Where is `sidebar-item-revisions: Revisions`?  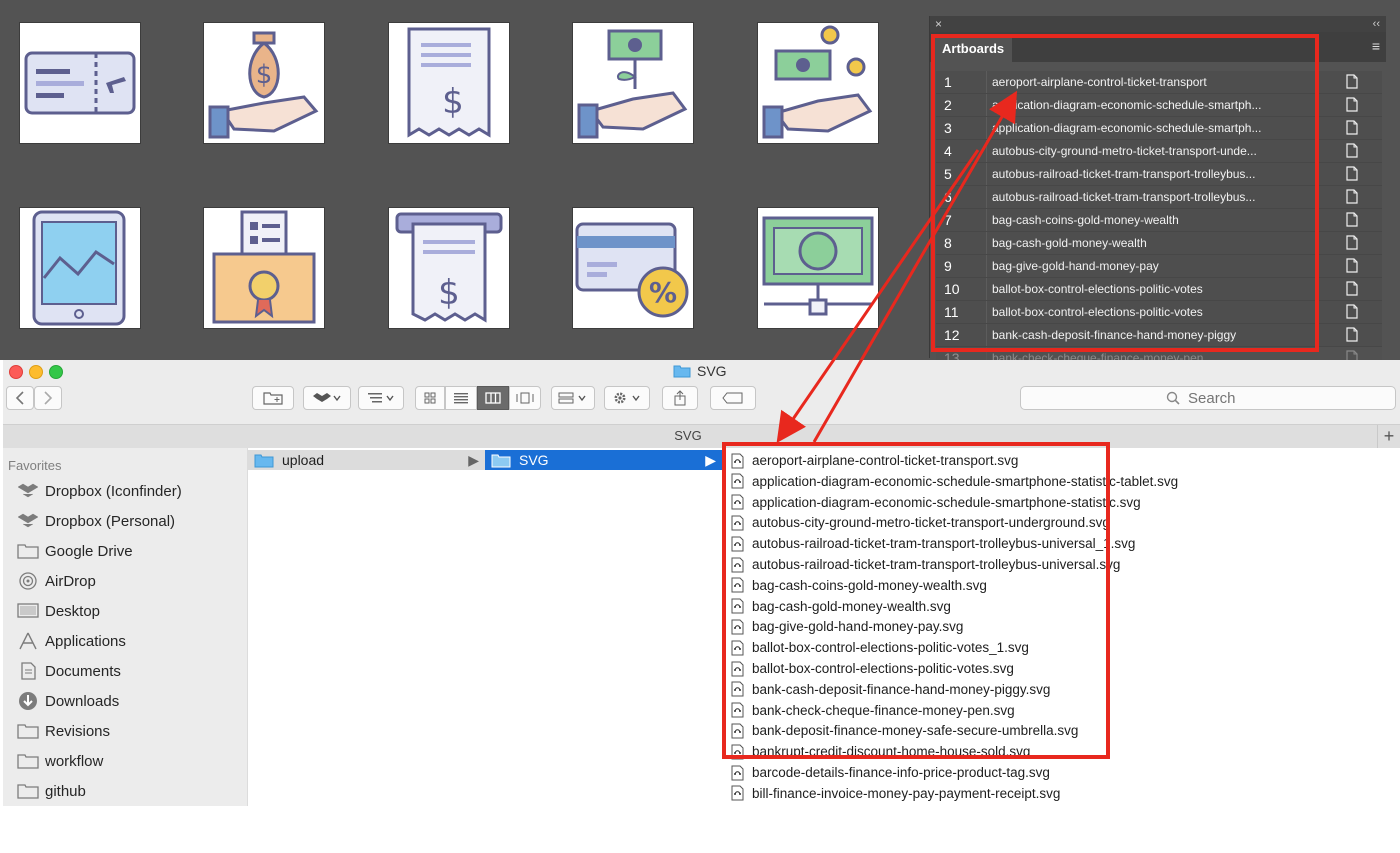
sidebar-item-revisions: Revisions is located at coordinates (63, 731).